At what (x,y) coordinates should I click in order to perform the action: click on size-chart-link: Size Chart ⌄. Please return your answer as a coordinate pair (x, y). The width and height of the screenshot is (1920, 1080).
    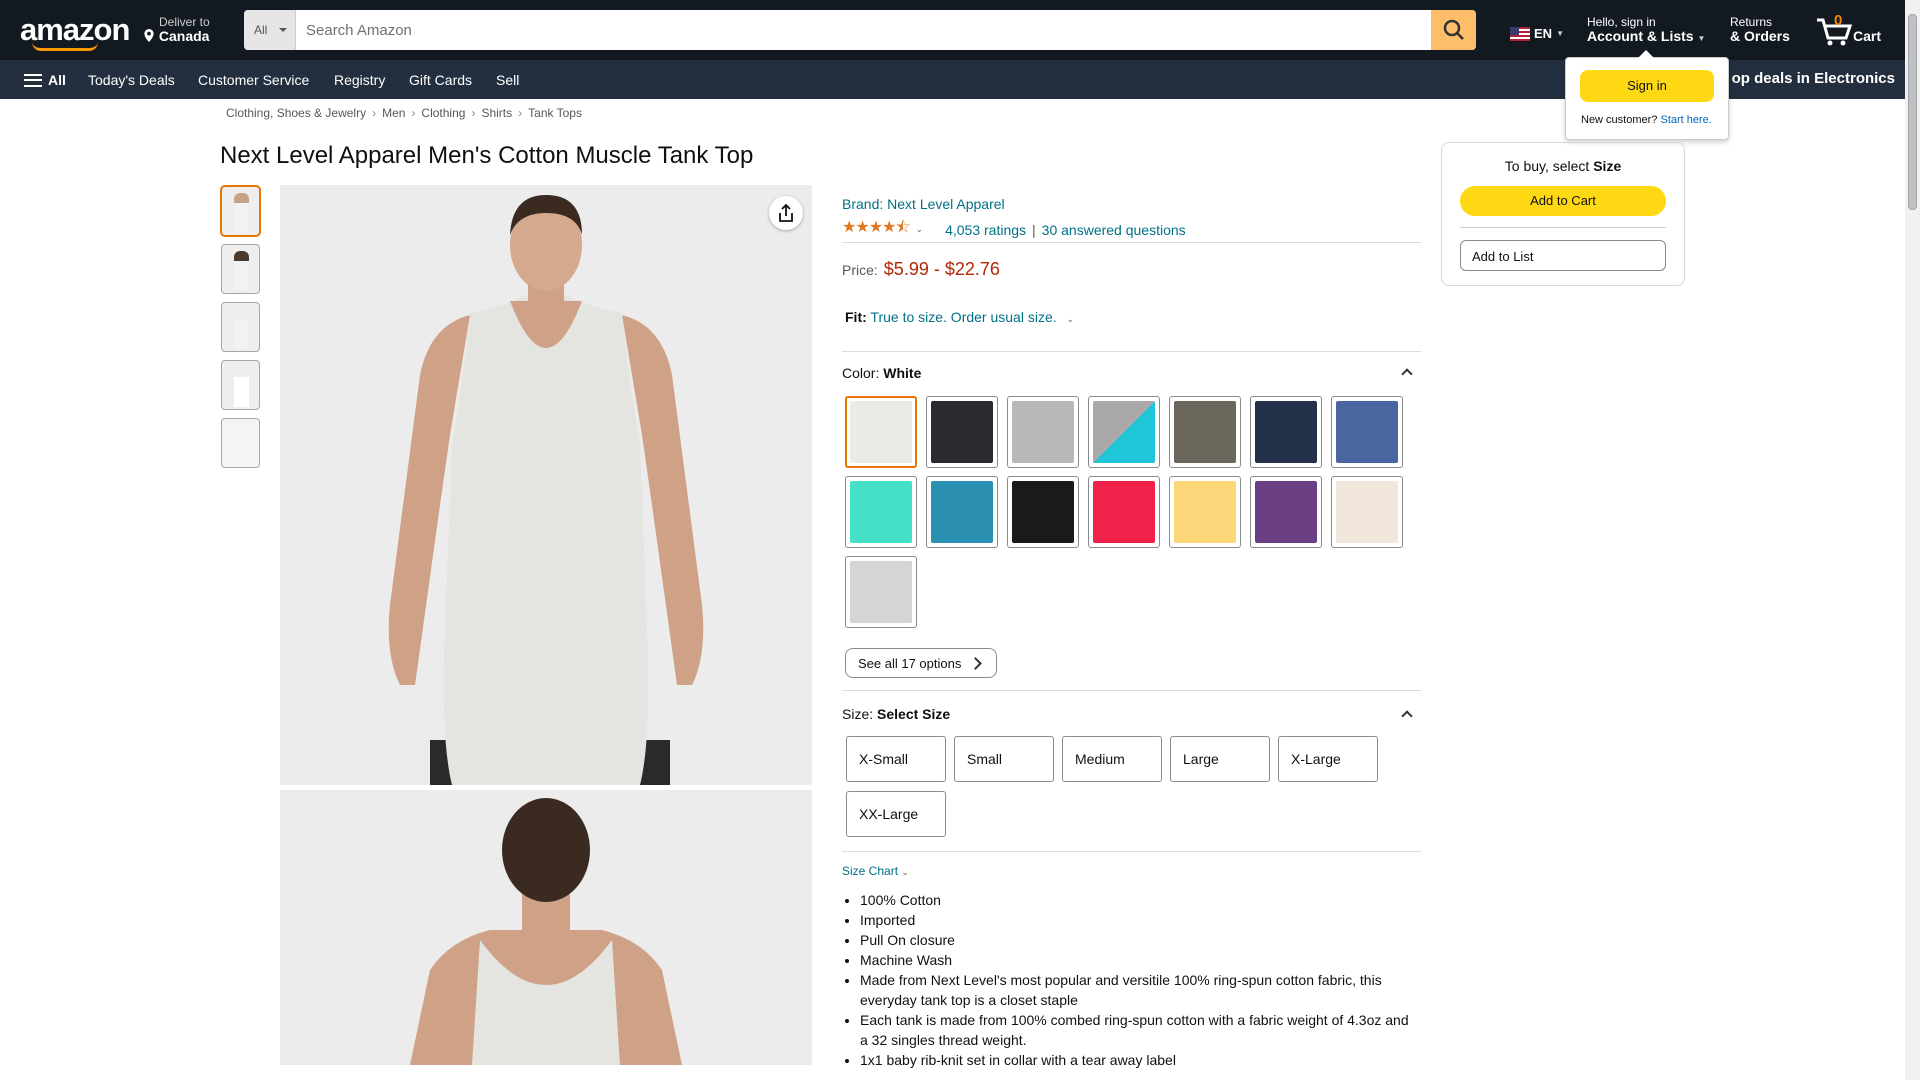
    Looking at the image, I should click on (875, 871).